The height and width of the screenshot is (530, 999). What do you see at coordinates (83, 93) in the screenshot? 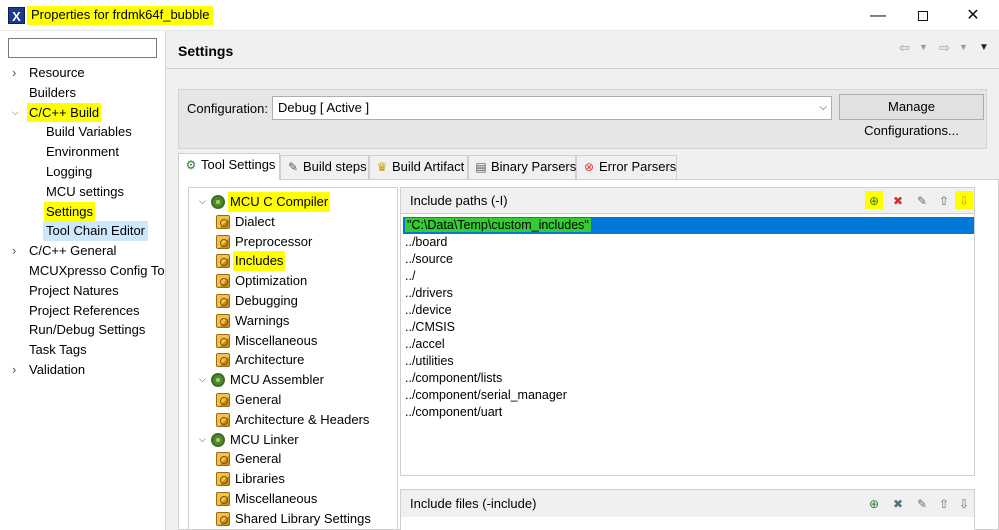
I see `nav-item-builders: Builders` at bounding box center [83, 93].